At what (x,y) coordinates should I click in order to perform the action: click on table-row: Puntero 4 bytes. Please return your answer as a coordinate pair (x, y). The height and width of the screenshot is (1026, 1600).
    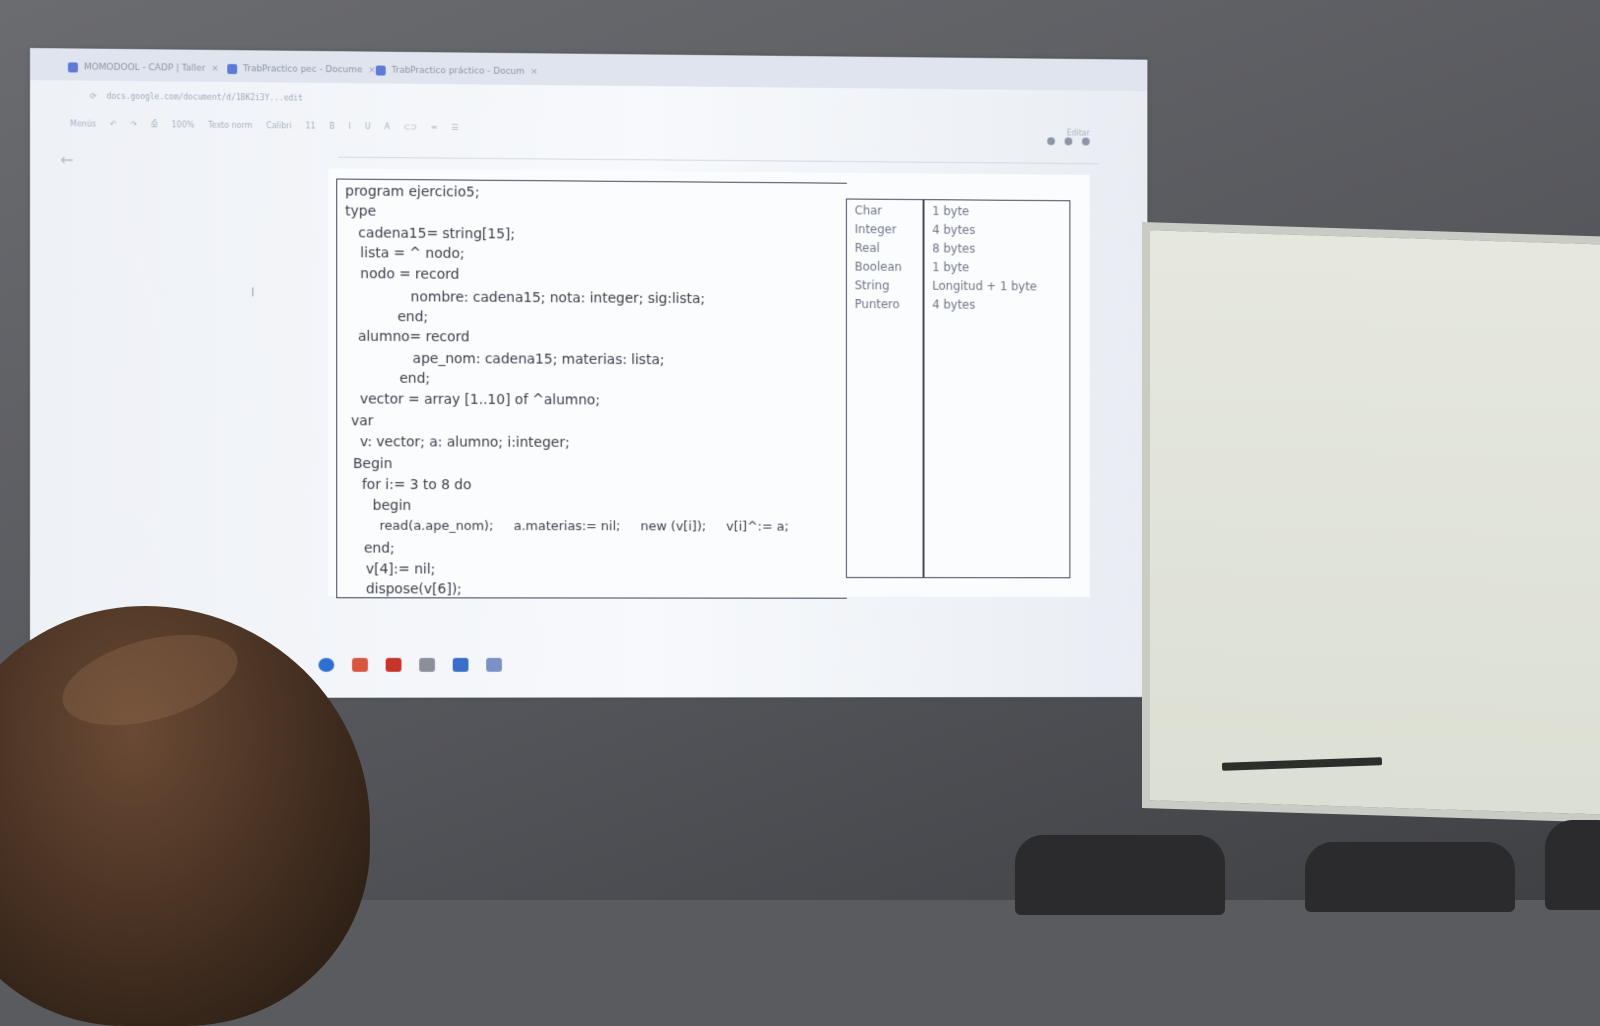
    Looking at the image, I should click on (958, 306).